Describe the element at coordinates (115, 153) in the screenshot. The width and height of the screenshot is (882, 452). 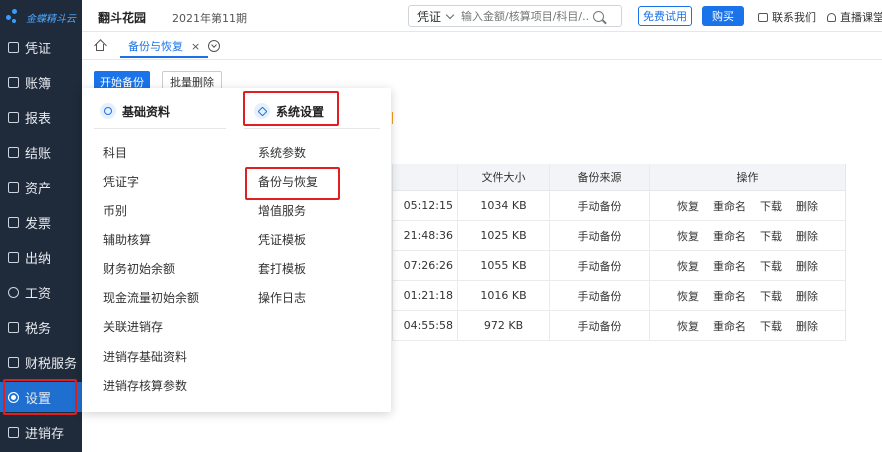
I see `menu-item-account-subject: 科目` at that location.